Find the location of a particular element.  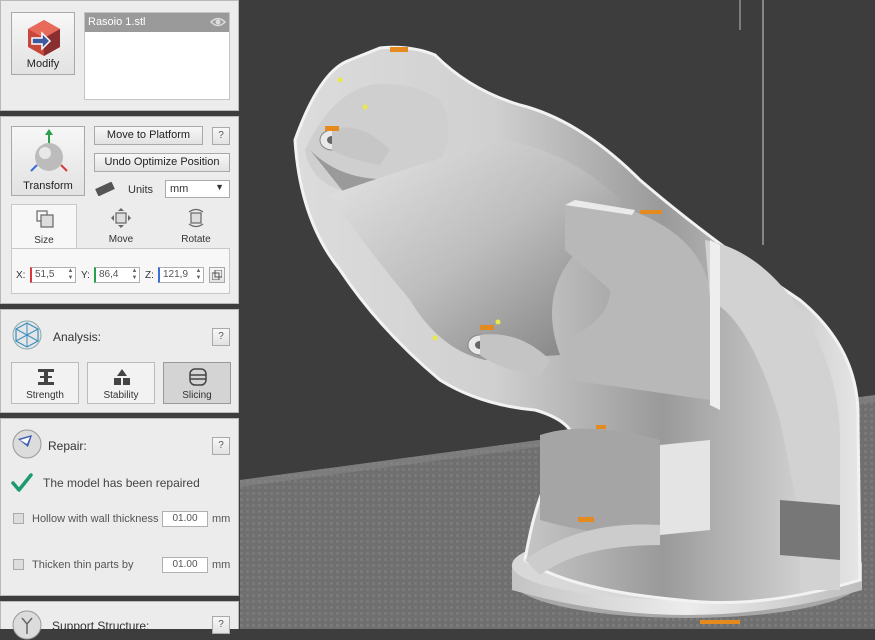

thicken-unit: mm is located at coordinates (221, 565).